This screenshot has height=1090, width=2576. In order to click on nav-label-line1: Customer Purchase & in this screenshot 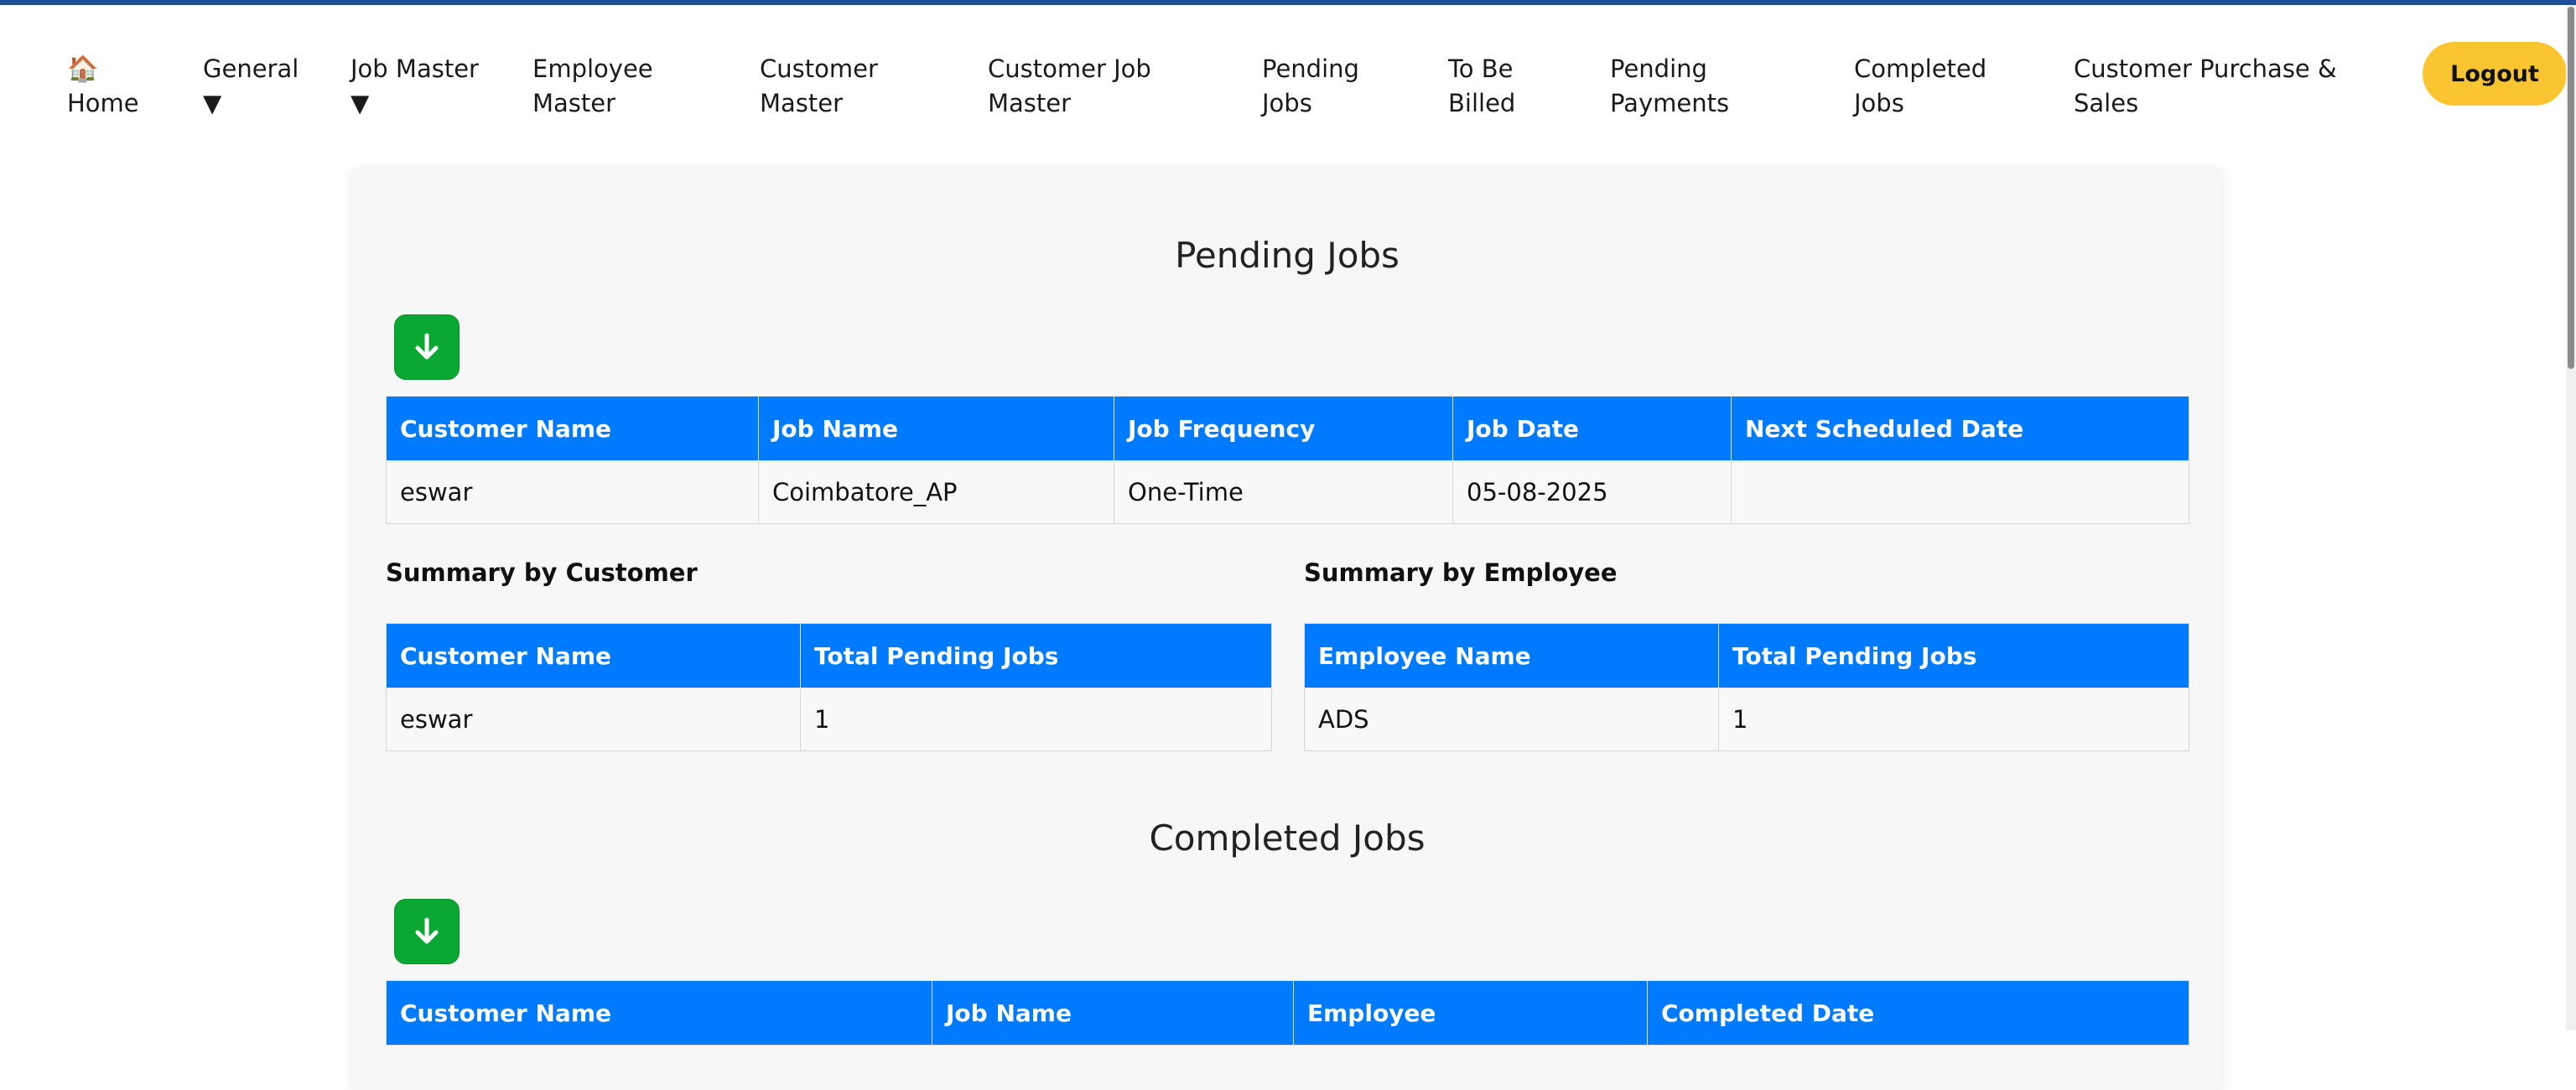, I will do `click(2205, 68)`.